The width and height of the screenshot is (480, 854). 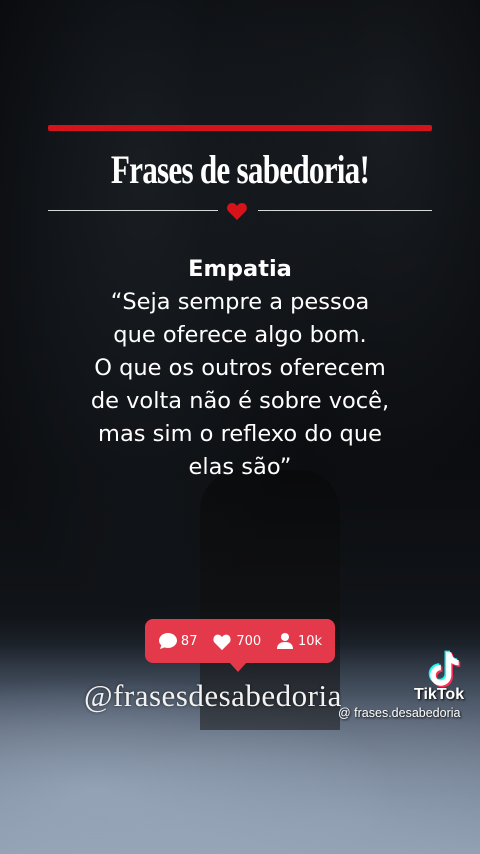 What do you see at coordinates (399, 713) in the screenshot?
I see `tiktok-username: @ frases.desabedoria` at bounding box center [399, 713].